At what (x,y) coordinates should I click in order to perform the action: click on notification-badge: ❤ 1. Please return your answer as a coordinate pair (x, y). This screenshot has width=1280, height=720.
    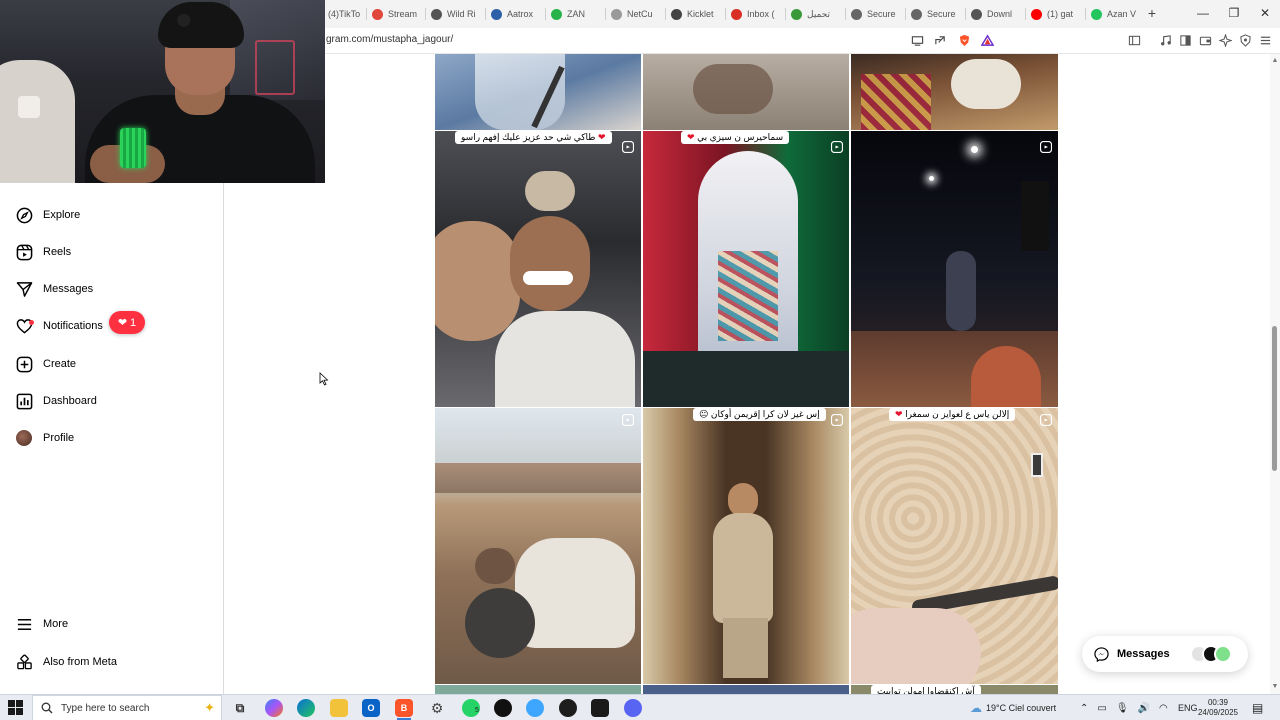
    Looking at the image, I should click on (127, 322).